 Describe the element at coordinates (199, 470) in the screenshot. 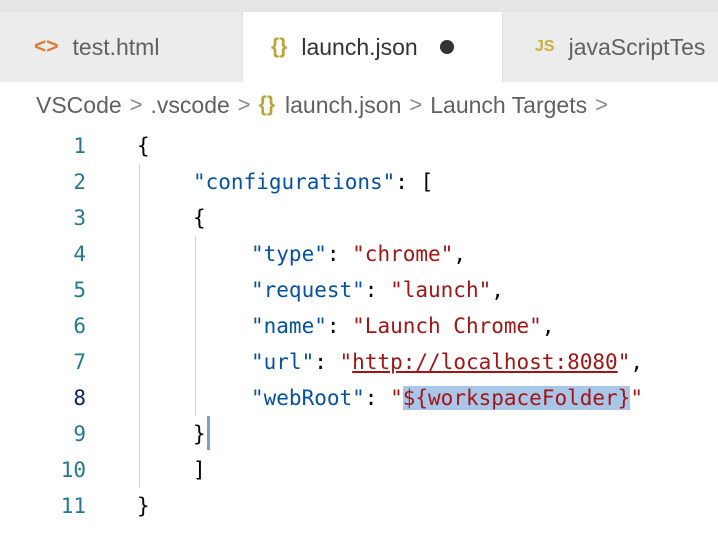

I see `bracket-close: ]` at that location.